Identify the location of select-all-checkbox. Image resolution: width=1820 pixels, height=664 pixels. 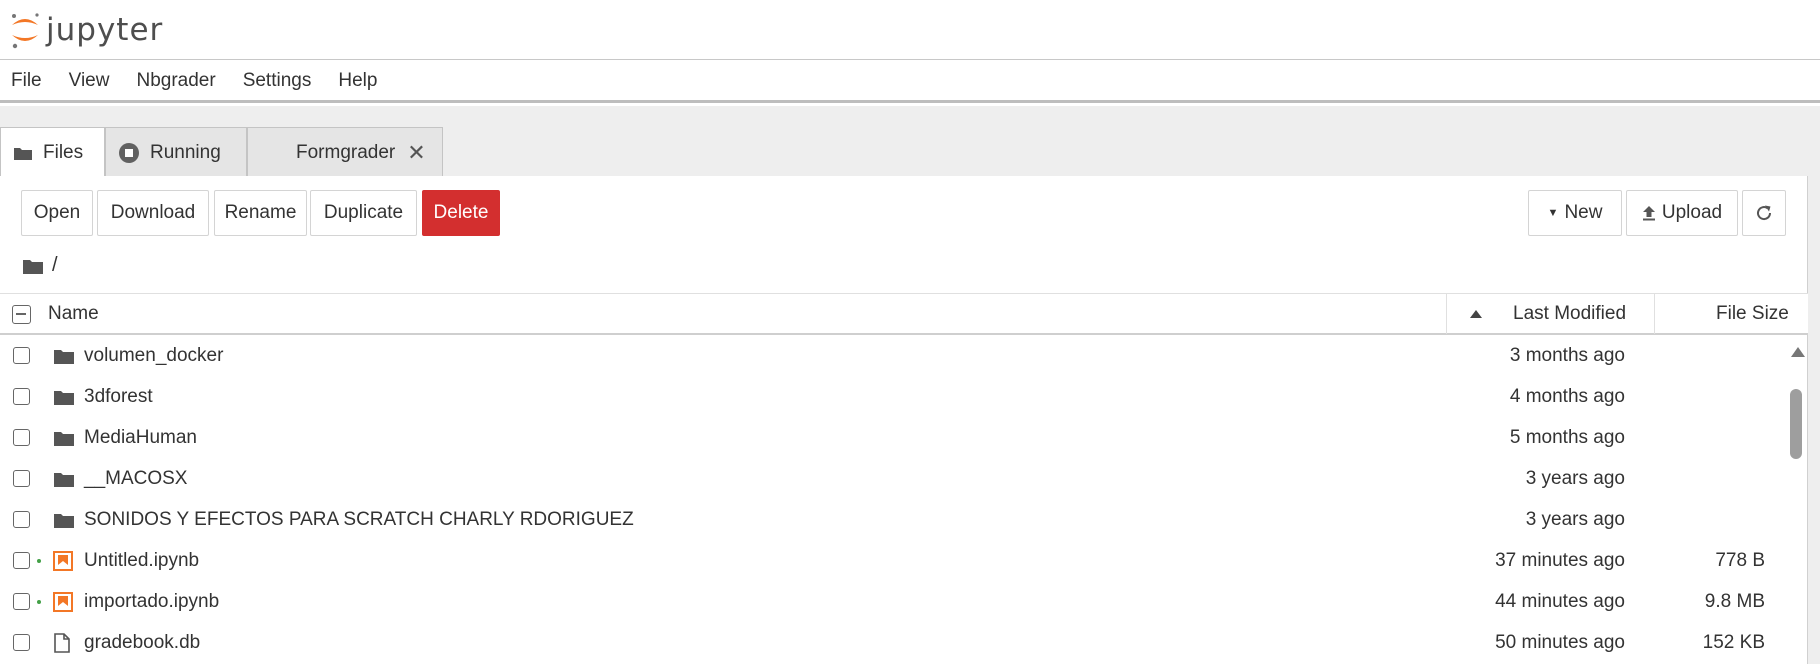
(21, 314).